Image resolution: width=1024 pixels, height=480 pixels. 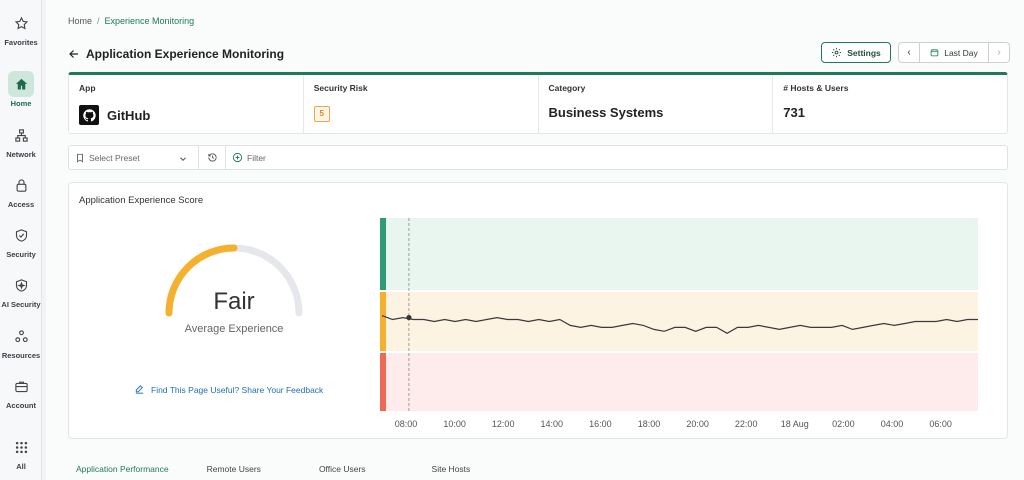 I want to click on x-tick-label: 18 Aug, so click(x=795, y=424).